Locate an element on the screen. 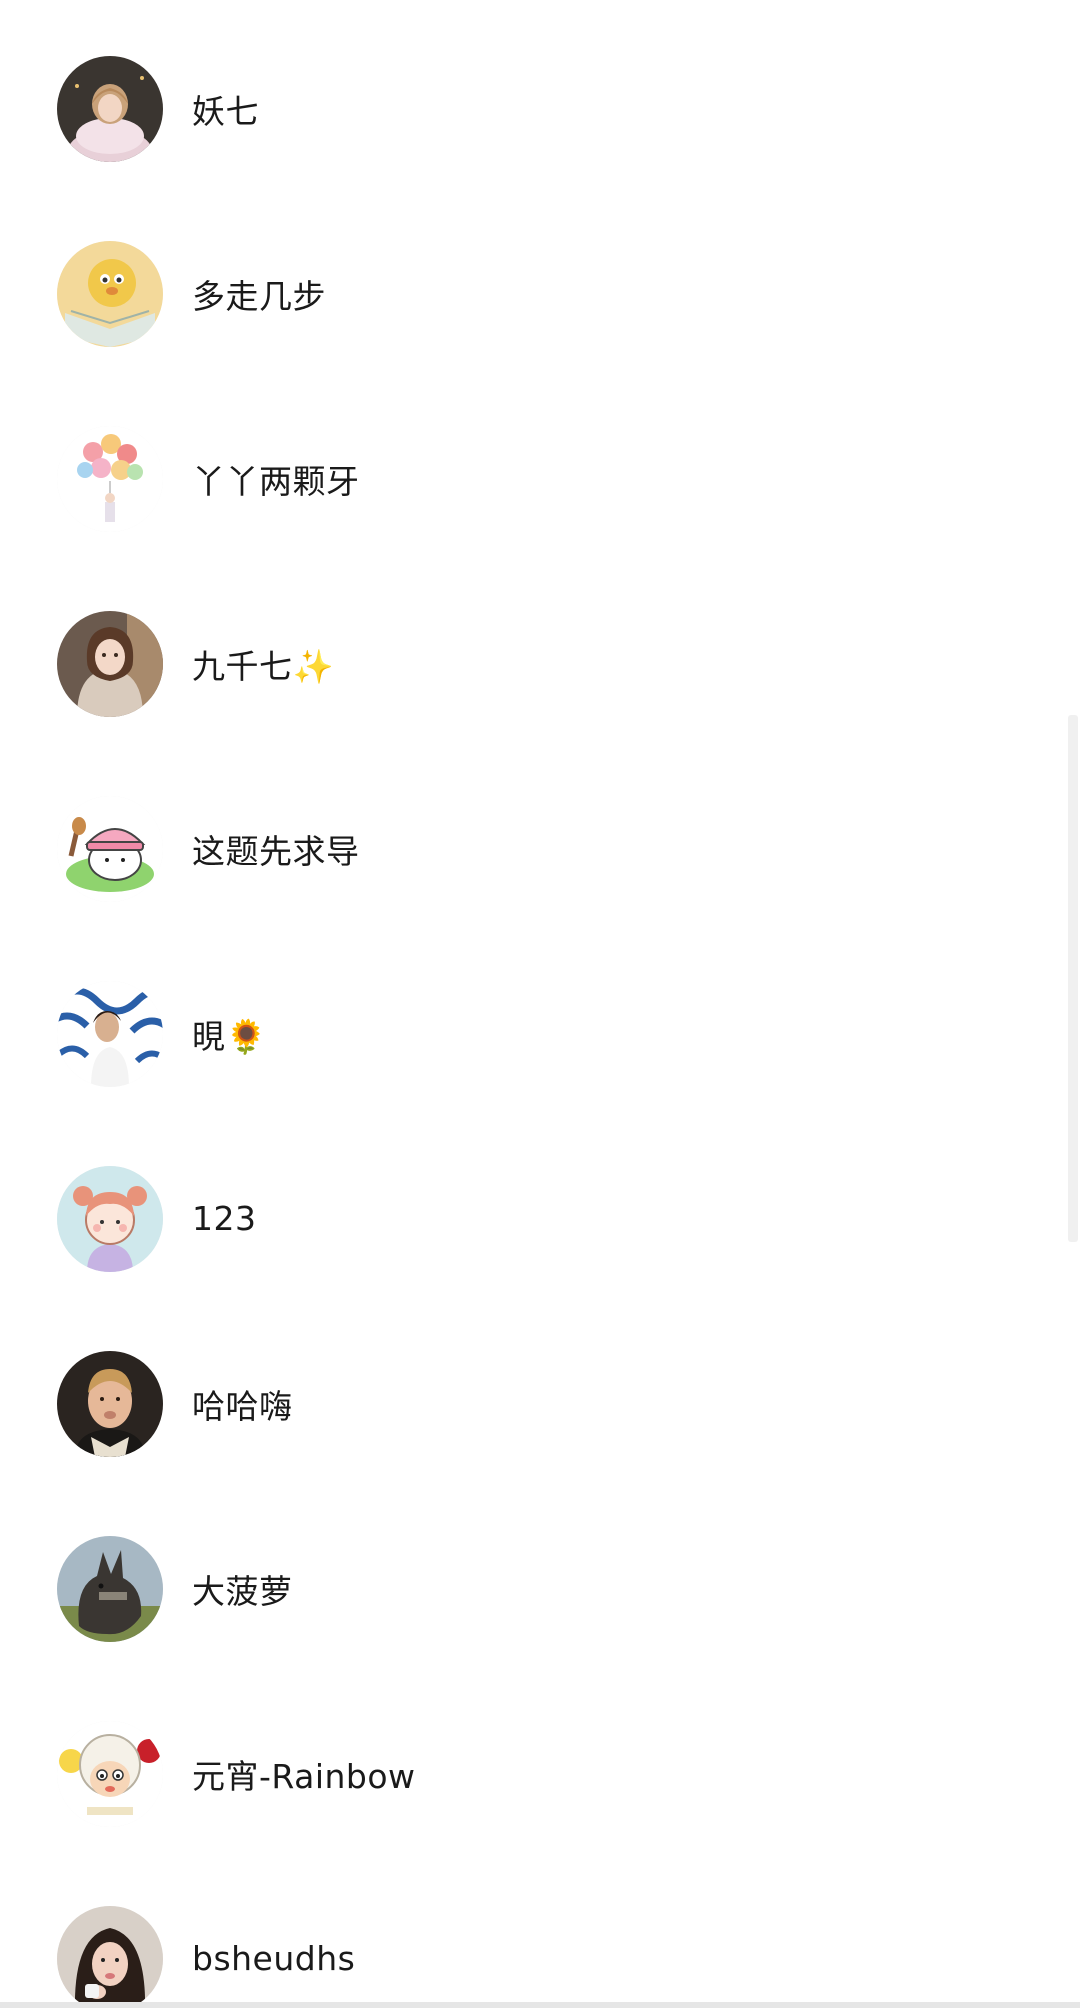  contact-row: 多走几步 is located at coordinates (535, 293).